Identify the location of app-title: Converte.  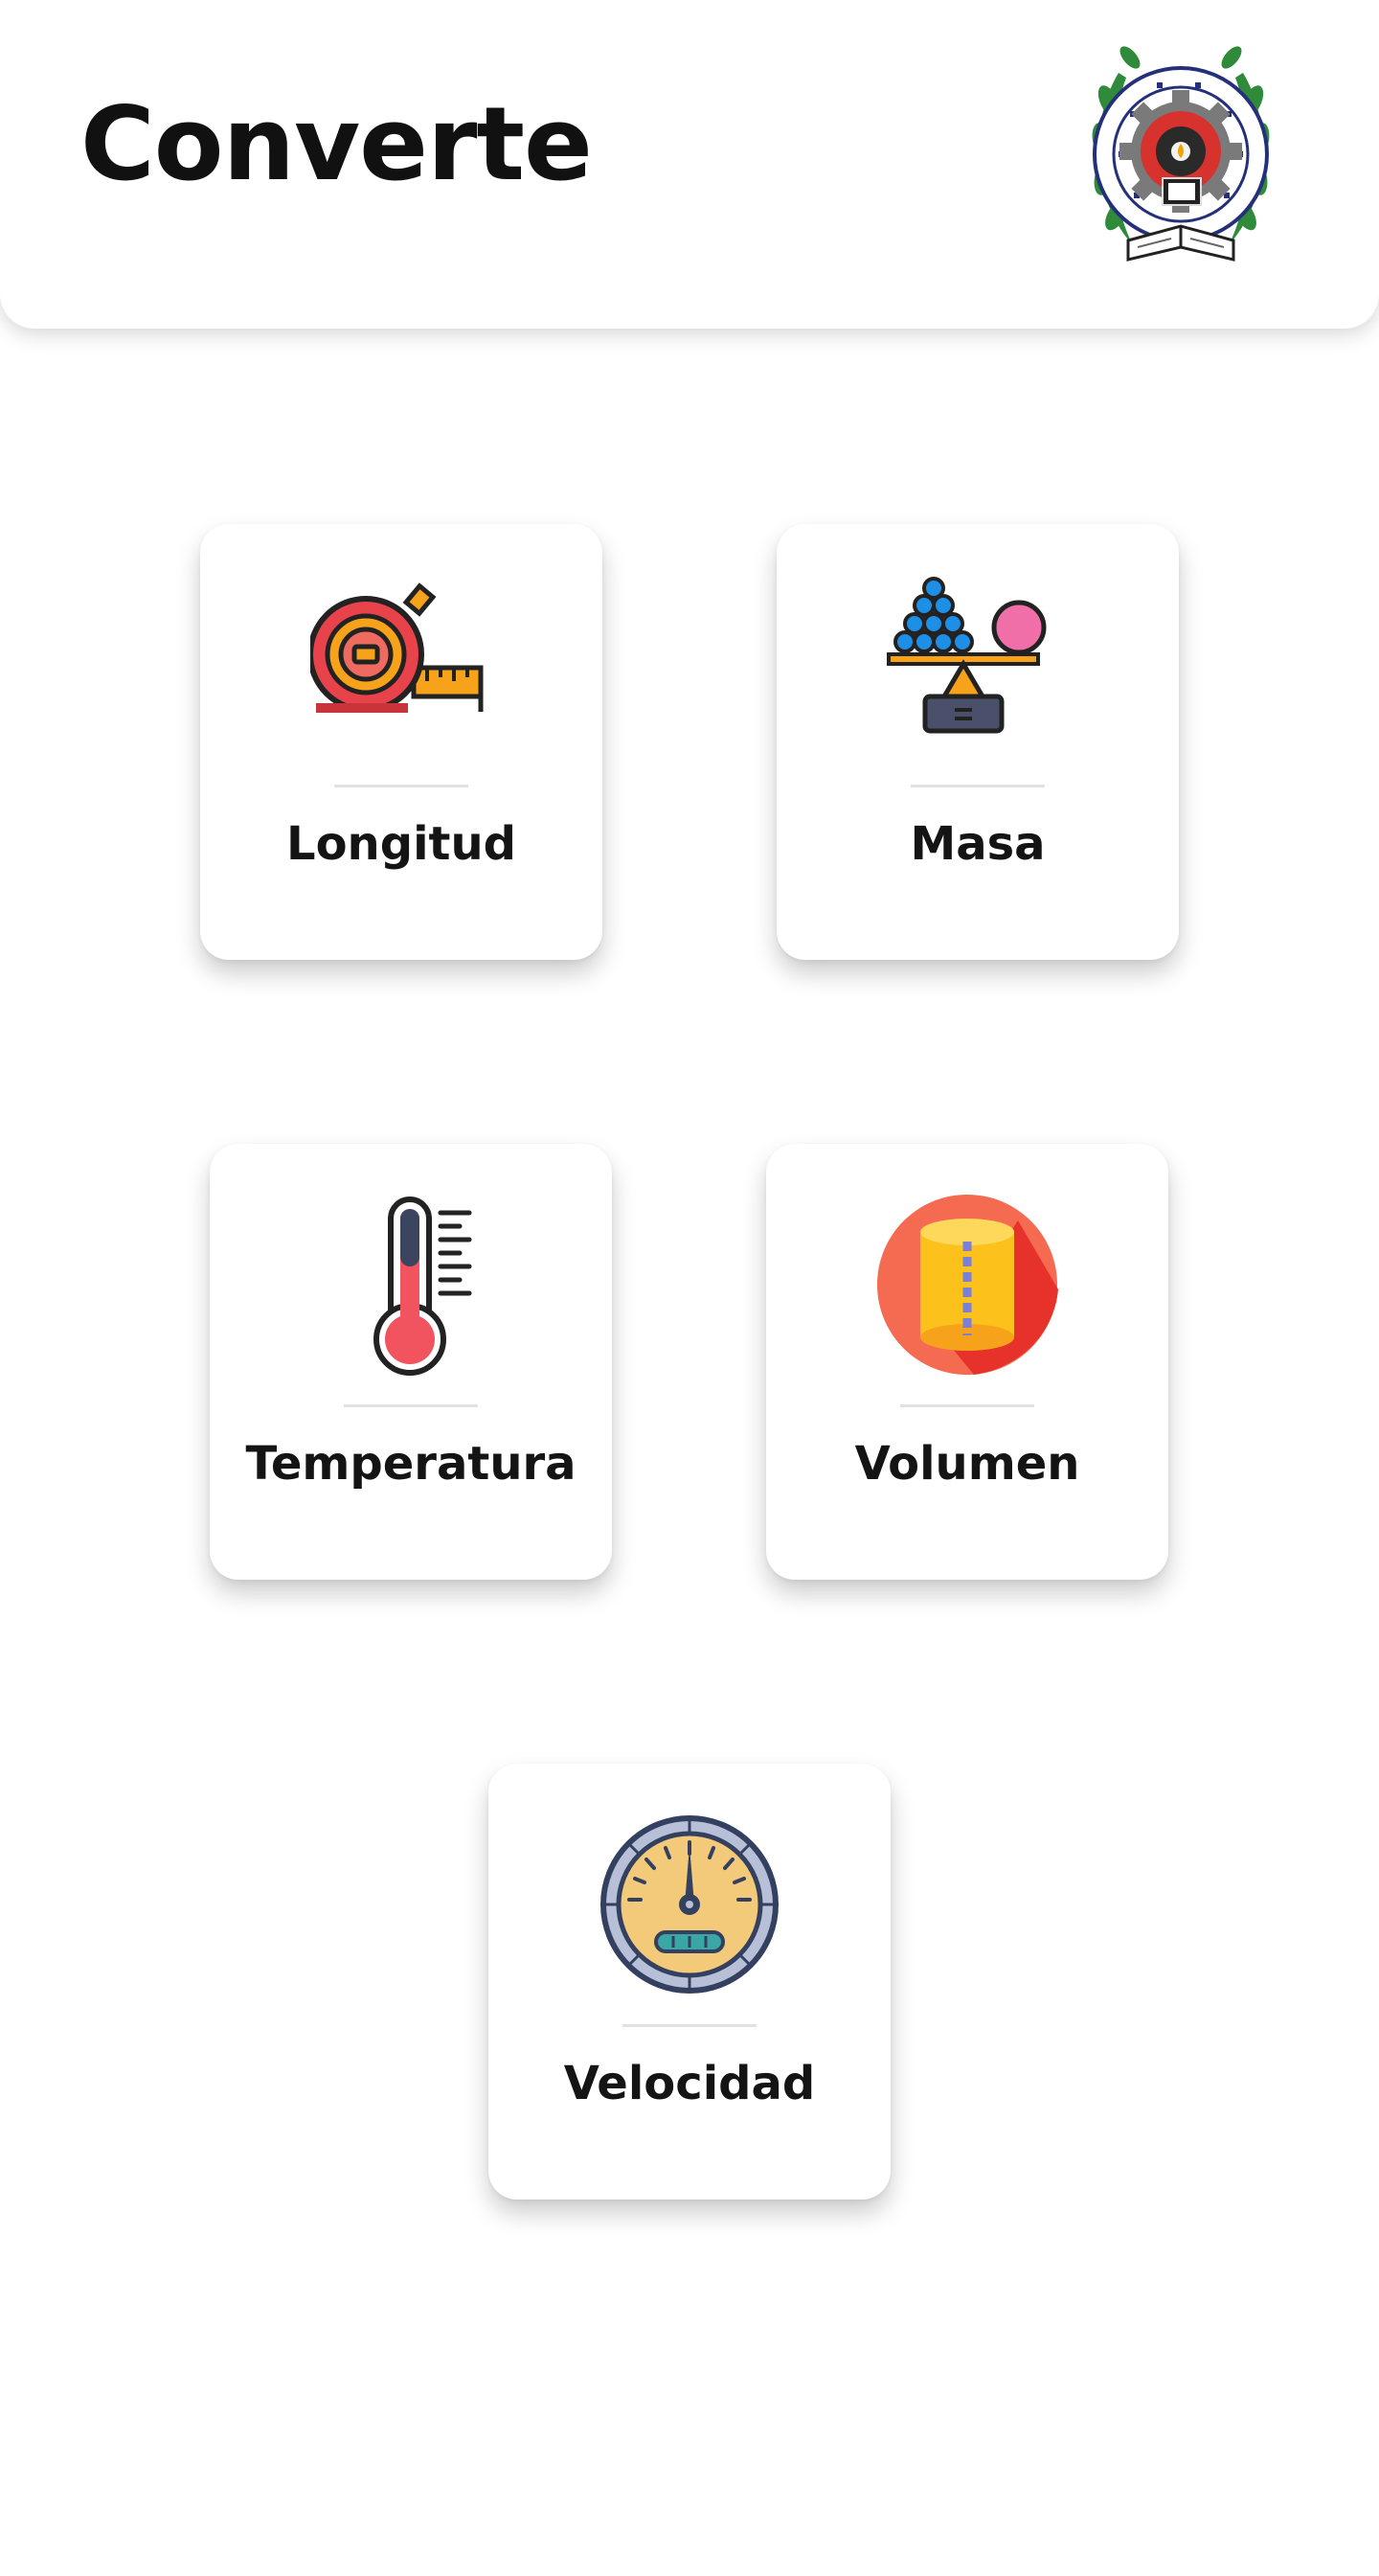
(336, 144).